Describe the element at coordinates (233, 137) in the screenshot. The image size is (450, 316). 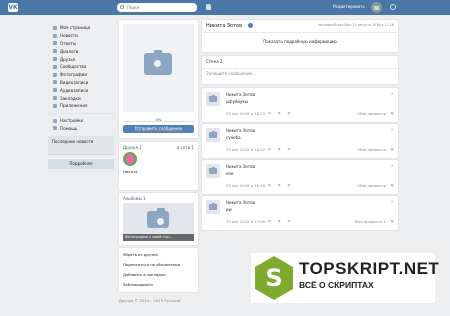
I see `post-text: сунеба` at that location.